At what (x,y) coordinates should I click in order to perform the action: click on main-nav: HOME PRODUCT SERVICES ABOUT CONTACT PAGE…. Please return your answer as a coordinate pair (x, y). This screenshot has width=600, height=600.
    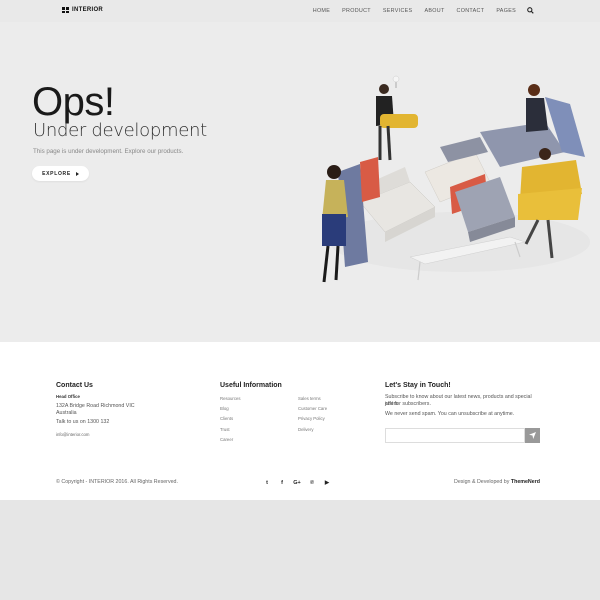
    Looking at the image, I should click on (417, 10).